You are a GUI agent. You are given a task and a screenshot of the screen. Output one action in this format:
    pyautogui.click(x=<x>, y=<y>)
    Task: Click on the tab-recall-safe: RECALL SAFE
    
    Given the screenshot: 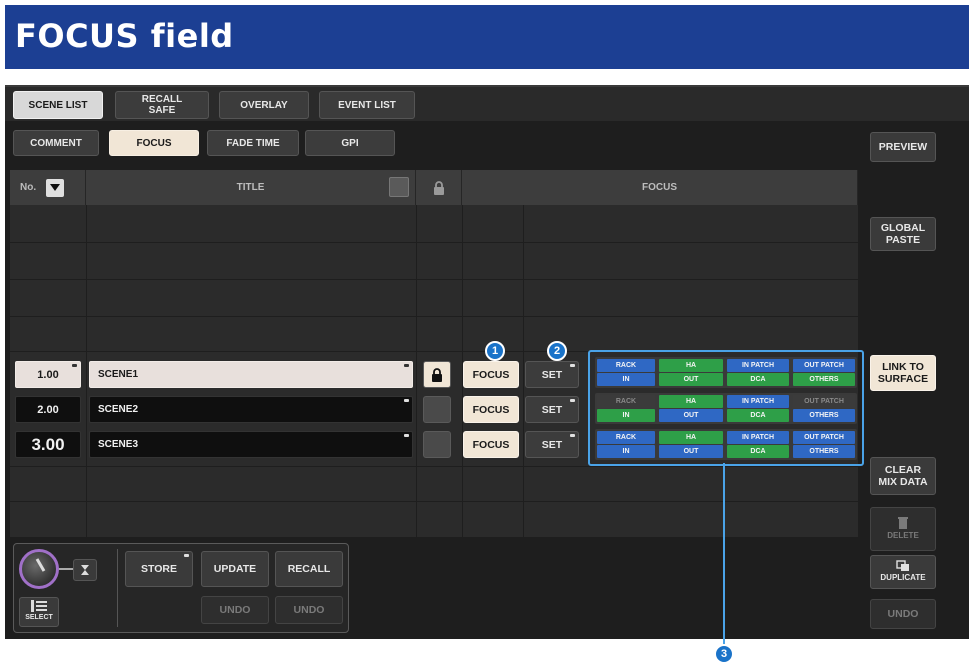 What is the action you would take?
    pyautogui.click(x=162, y=105)
    